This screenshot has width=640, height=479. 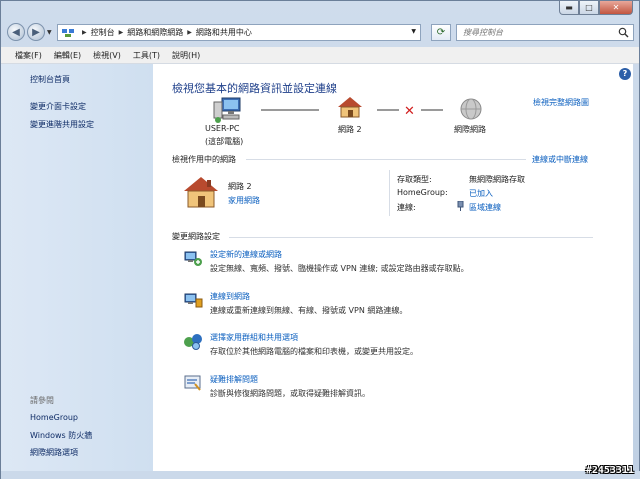 What do you see at coordinates (409, 111) in the screenshot?
I see `no-connection-x-icon: ✕` at bounding box center [409, 111].